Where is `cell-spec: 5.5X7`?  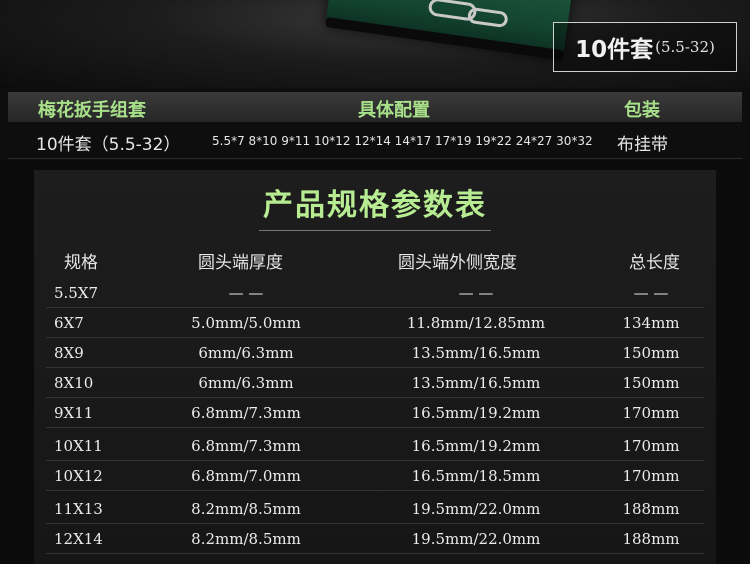
cell-spec: 5.5X7 is located at coordinates (76, 293).